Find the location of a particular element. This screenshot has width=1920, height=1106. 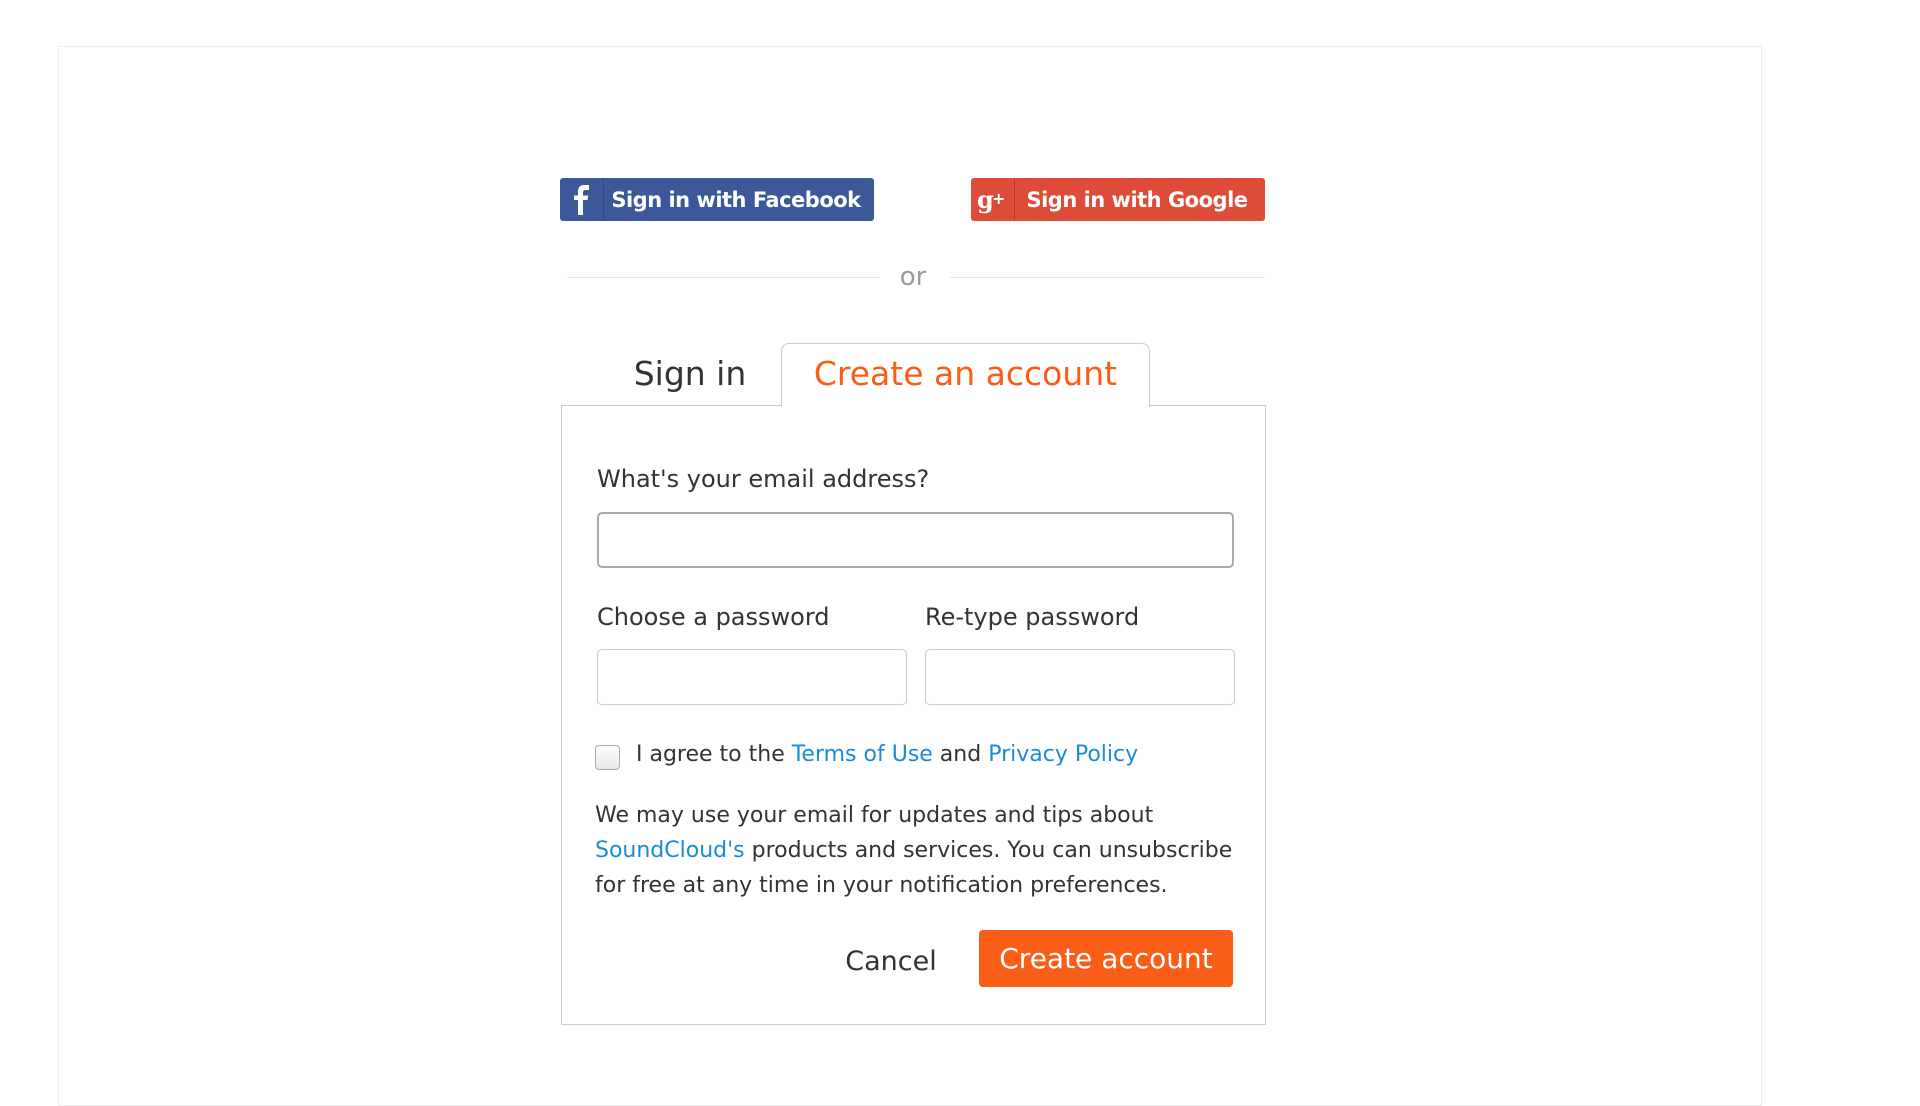

divider-line-left is located at coordinates (723, 277).